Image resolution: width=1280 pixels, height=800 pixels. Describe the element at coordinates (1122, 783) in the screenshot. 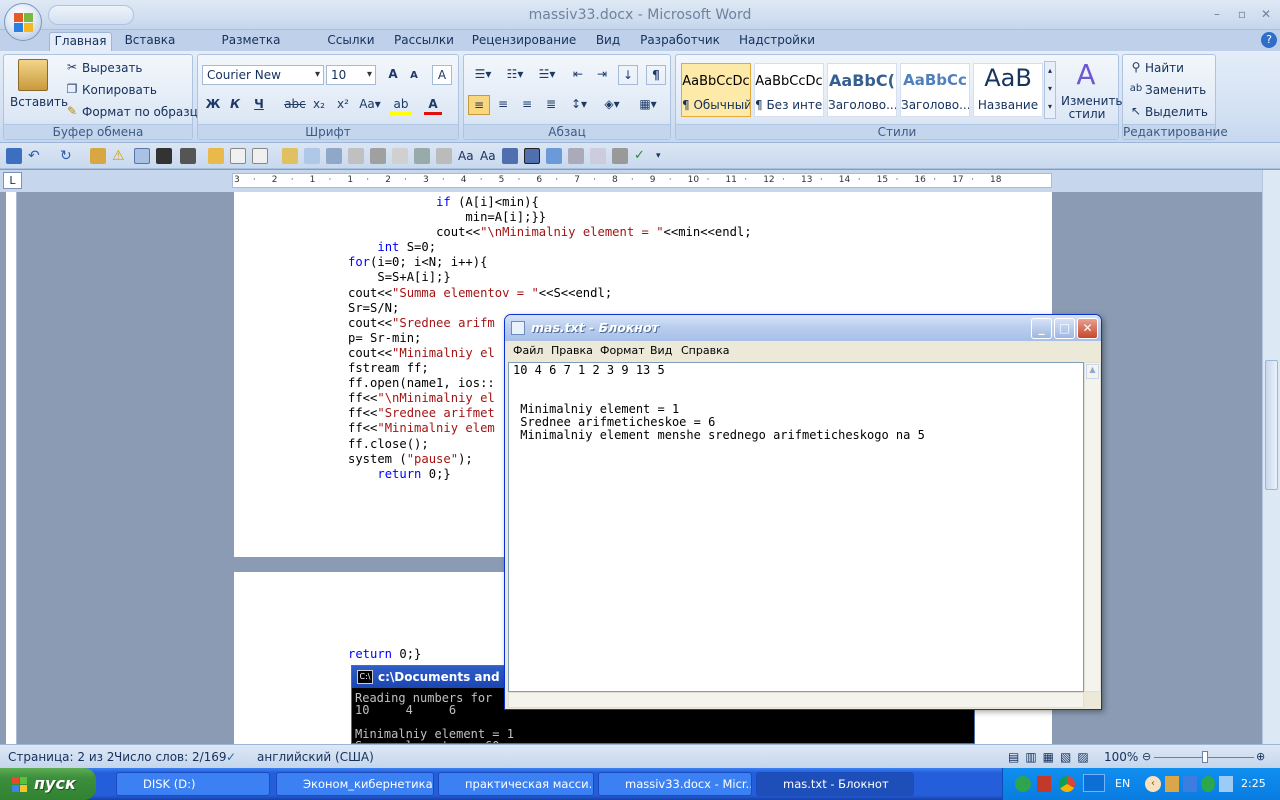

I see `language-indicator: EN` at that location.